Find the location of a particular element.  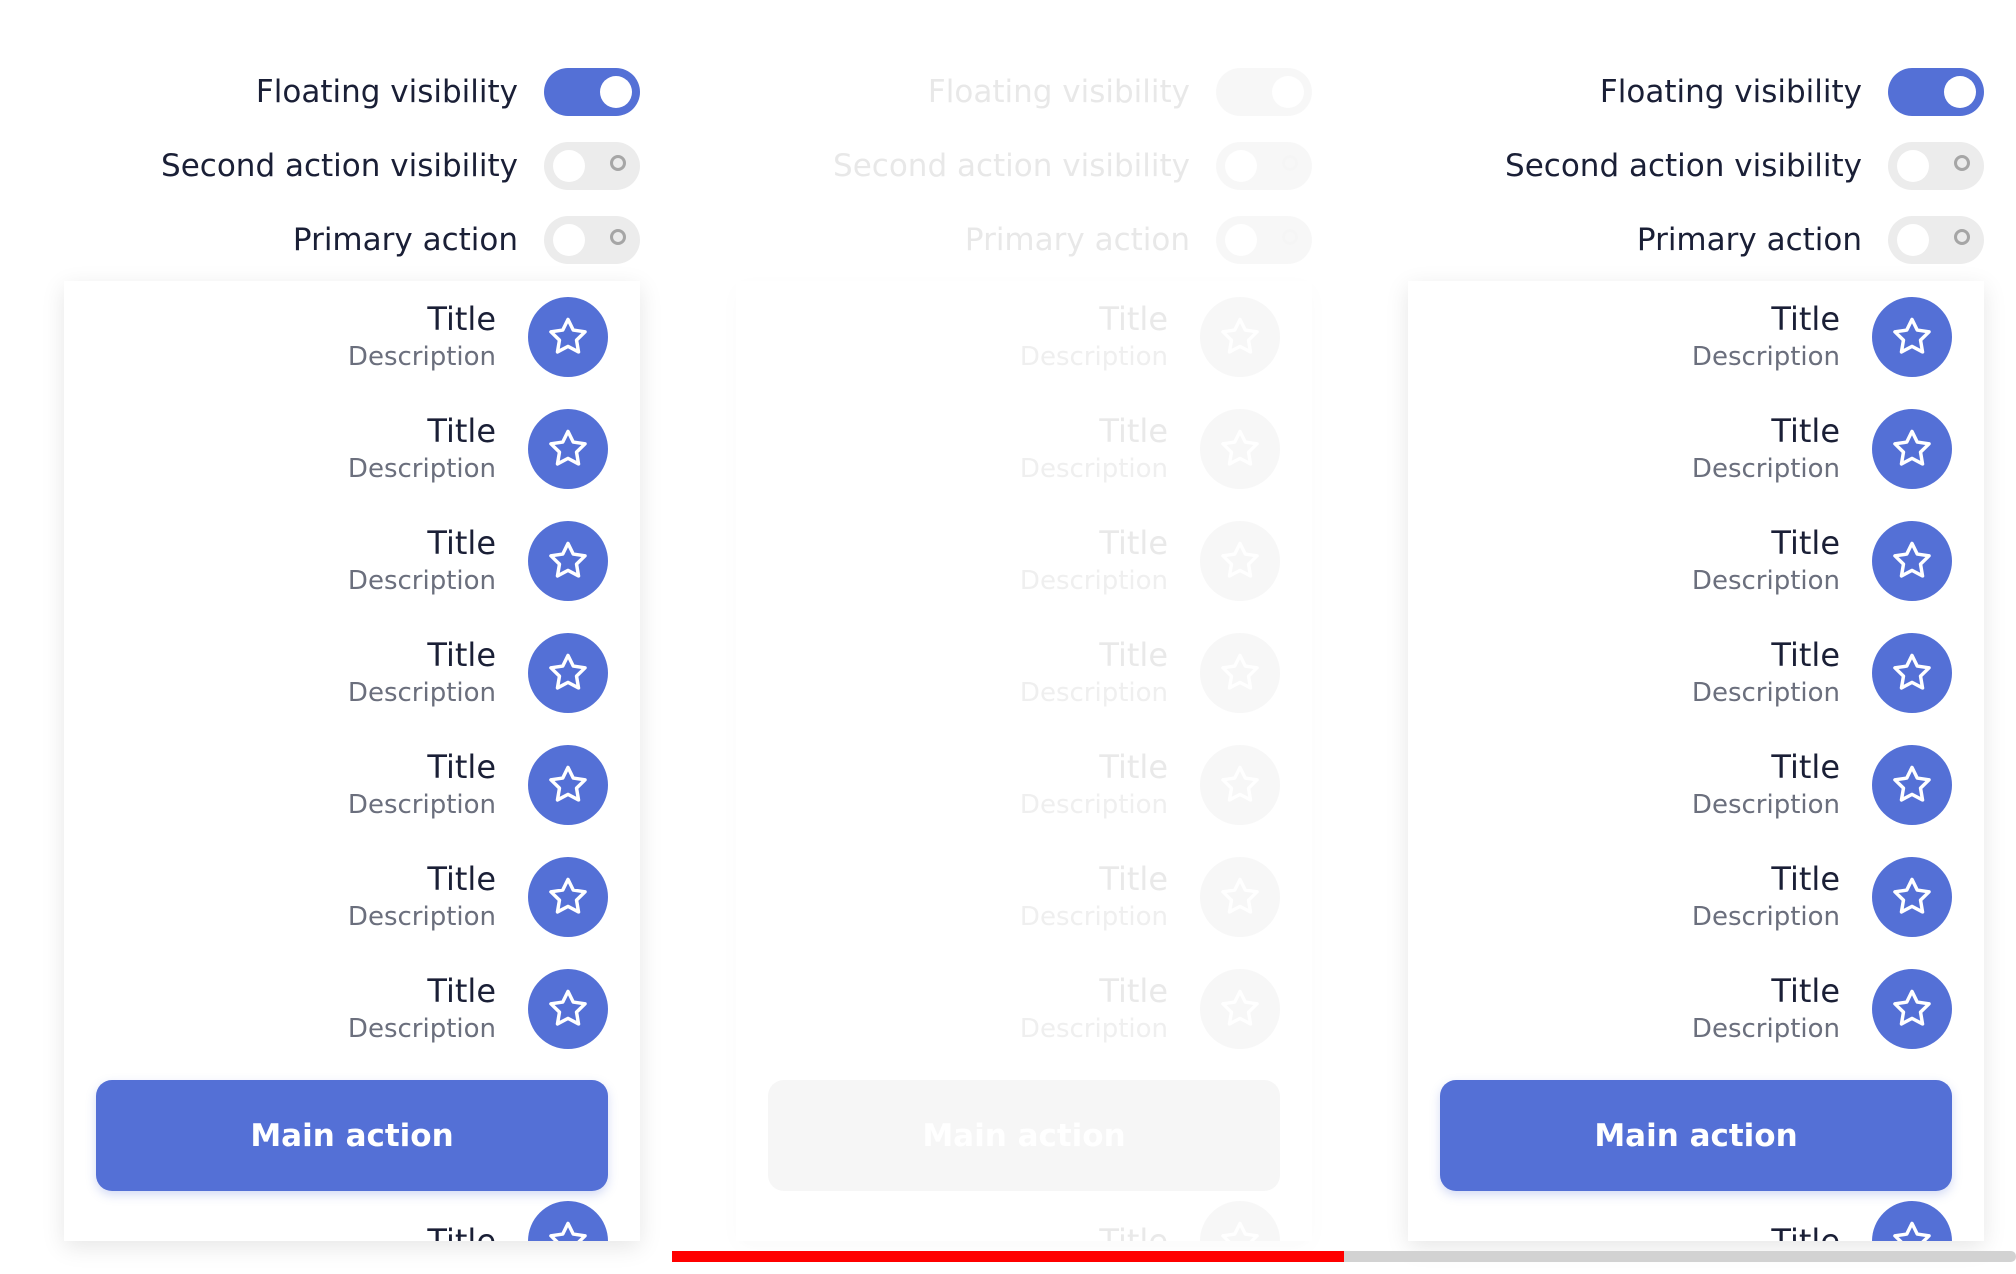

horizontal-scrollbar-thumb is located at coordinates (1008, 1256).